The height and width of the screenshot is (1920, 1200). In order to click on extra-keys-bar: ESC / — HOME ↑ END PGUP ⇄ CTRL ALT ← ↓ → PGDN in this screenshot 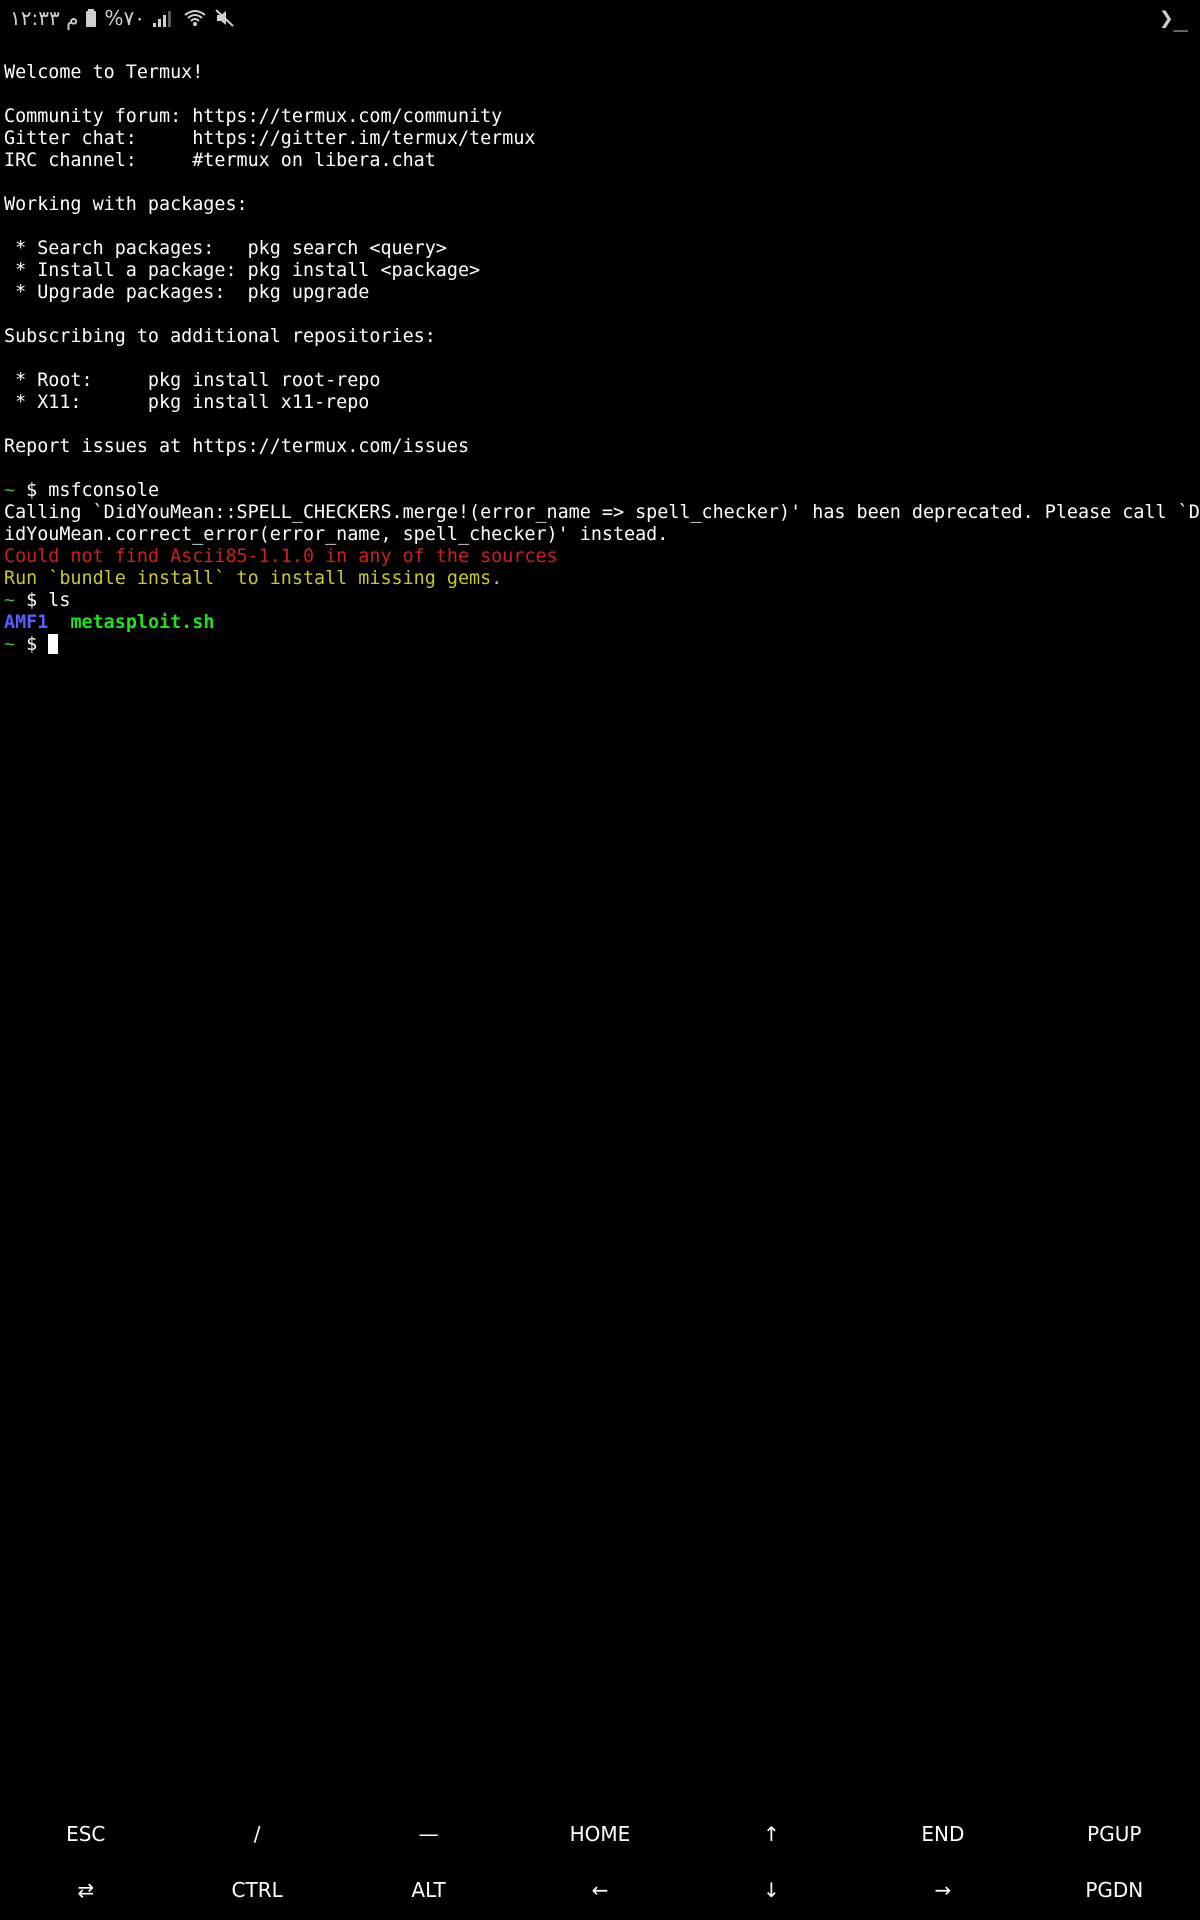, I will do `click(600, 1863)`.